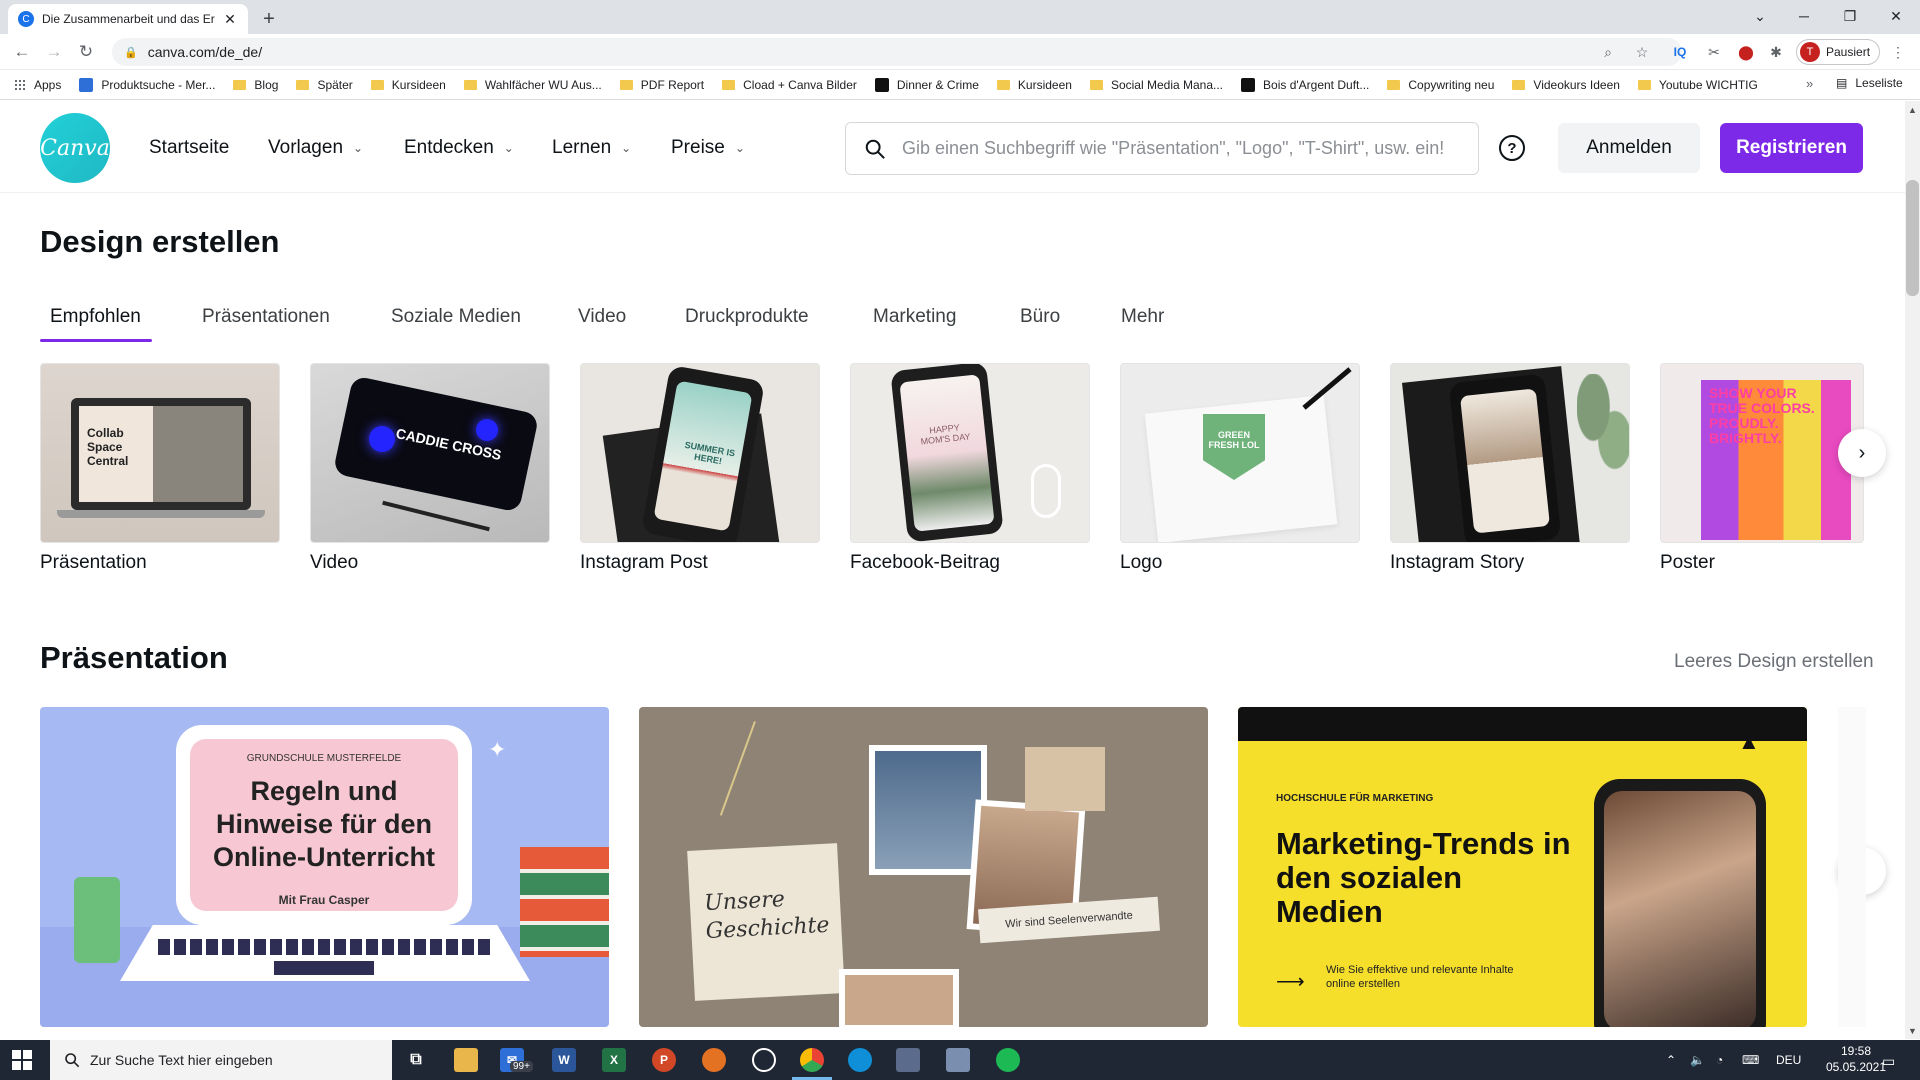 This screenshot has width=1920, height=1080. I want to click on tab-video: Video, so click(602, 317).